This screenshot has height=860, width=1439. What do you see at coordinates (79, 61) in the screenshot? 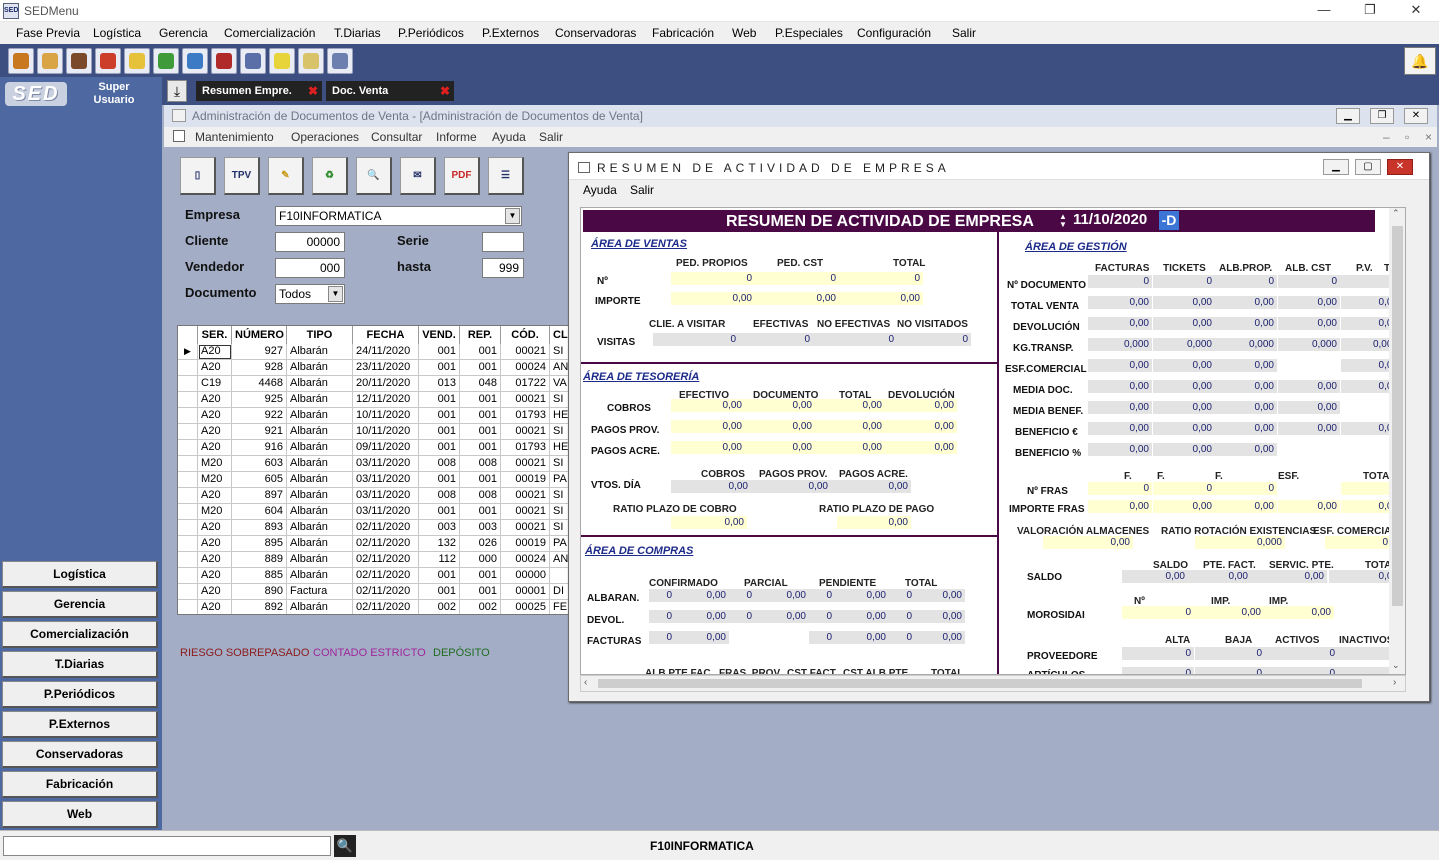
I see `manager-icon` at bounding box center [79, 61].